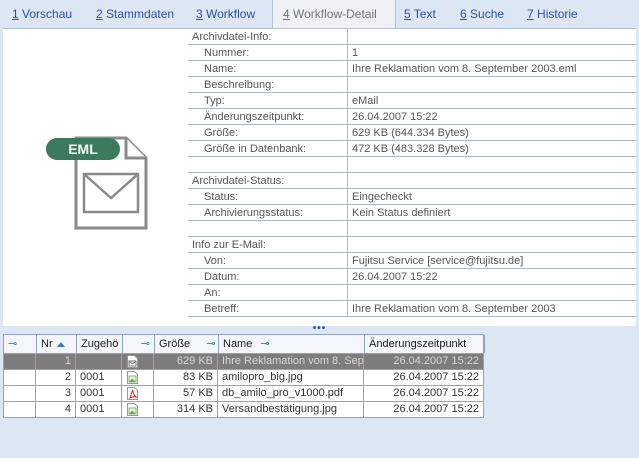 The image size is (639, 458). What do you see at coordinates (425, 344) in the screenshot?
I see `header-aenderungszeitpunkt: Änderungszeitpunkt` at bounding box center [425, 344].